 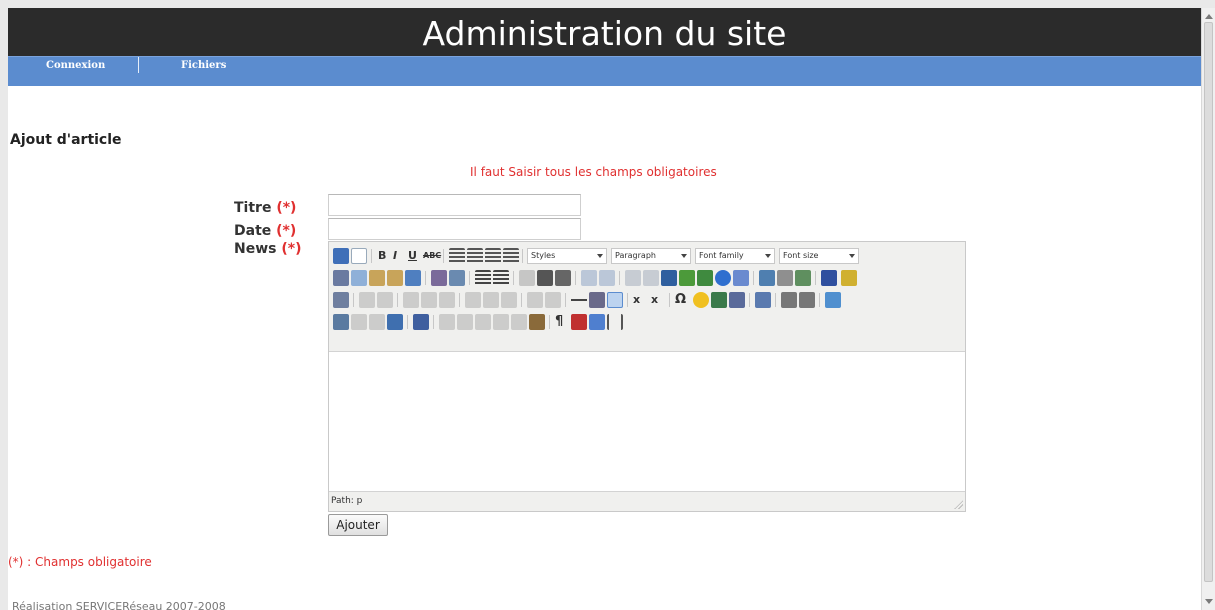 What do you see at coordinates (849, 278) in the screenshot?
I see `background-color-icon` at bounding box center [849, 278].